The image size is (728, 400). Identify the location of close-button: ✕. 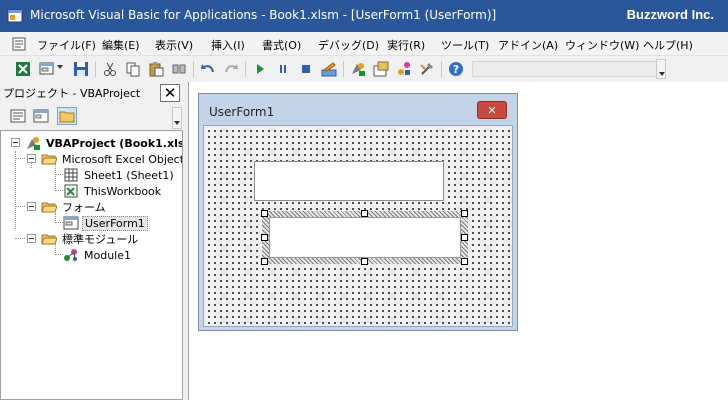
(170, 93).